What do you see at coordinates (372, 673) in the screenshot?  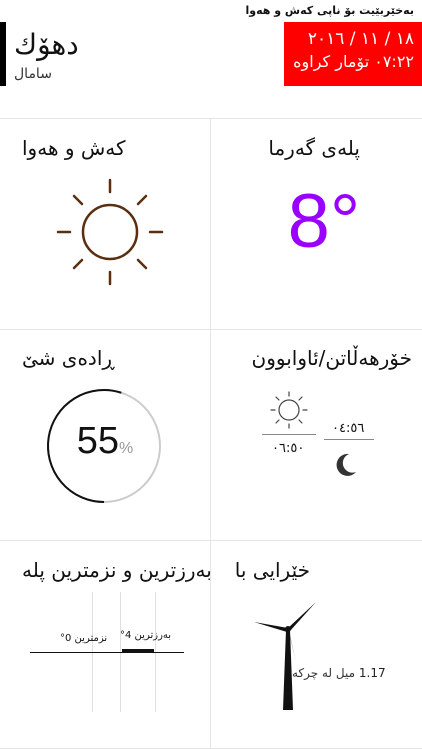 I see `wind-speed-value: 1.17` at bounding box center [372, 673].